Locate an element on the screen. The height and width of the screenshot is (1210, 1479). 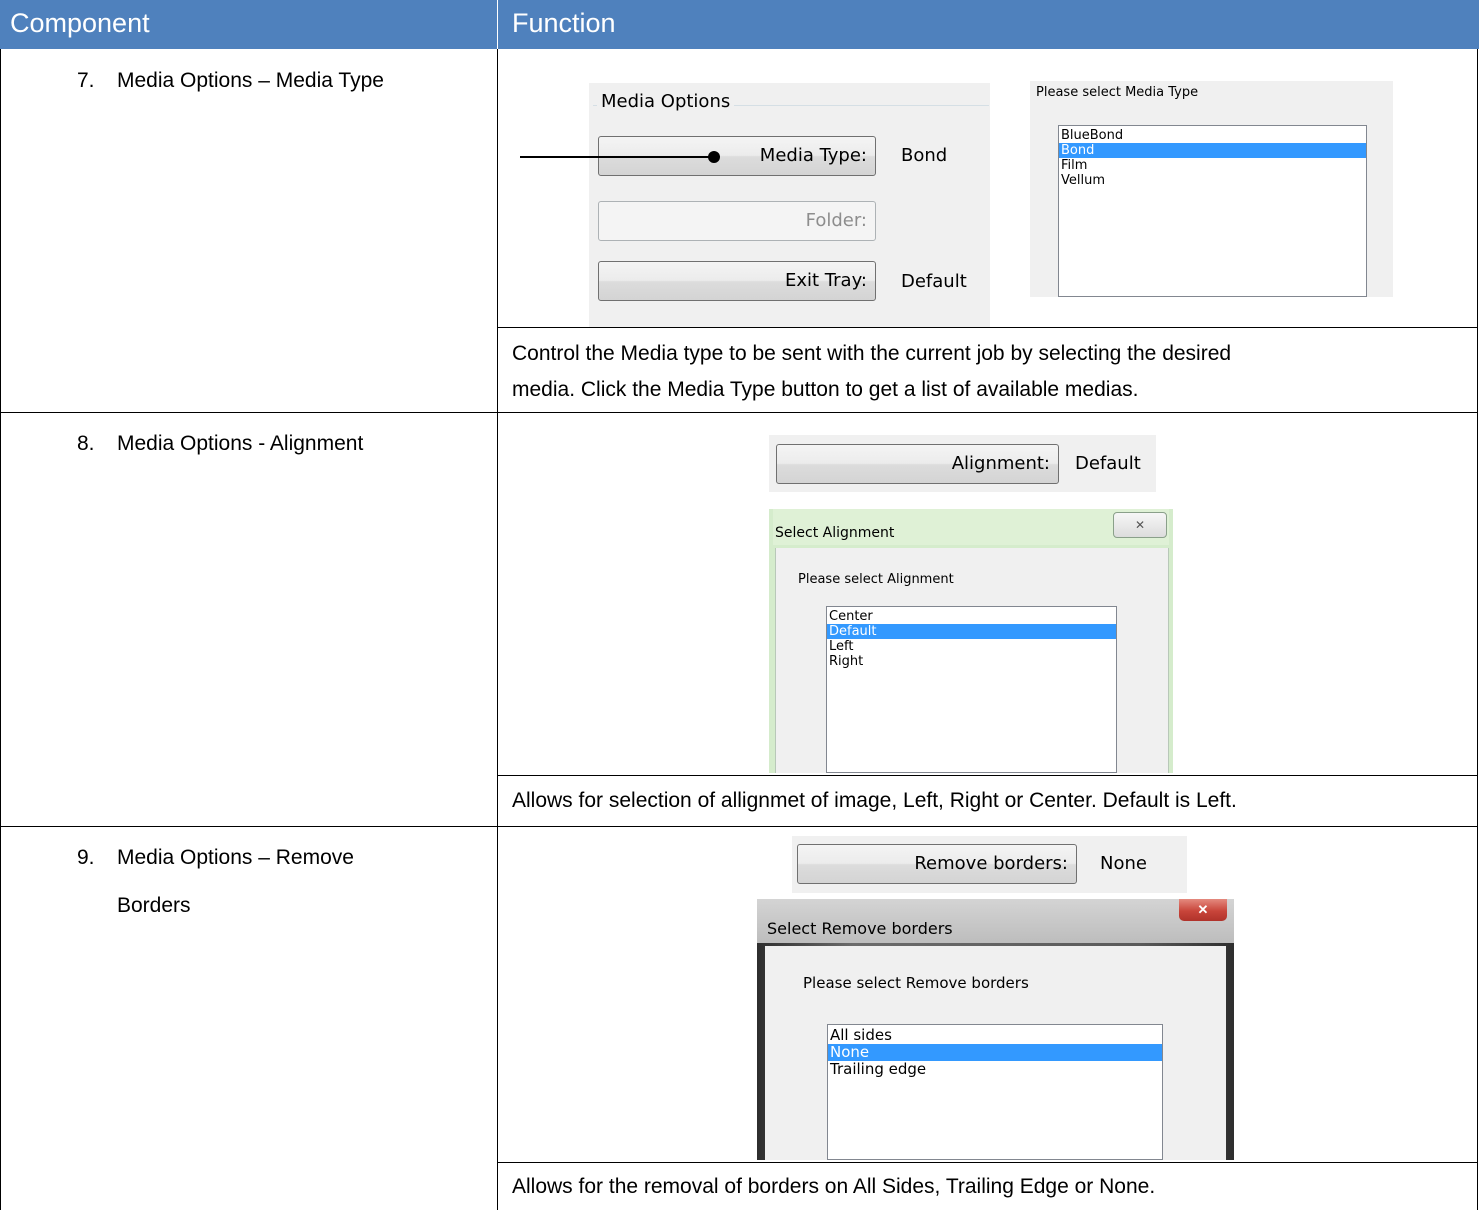
media-options-group-label: Media Options is located at coordinates (666, 101).